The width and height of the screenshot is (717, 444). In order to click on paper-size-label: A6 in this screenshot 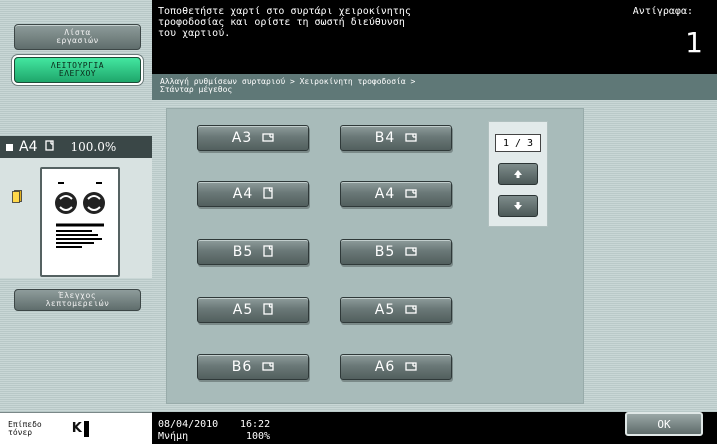, I will do `click(385, 367)`.